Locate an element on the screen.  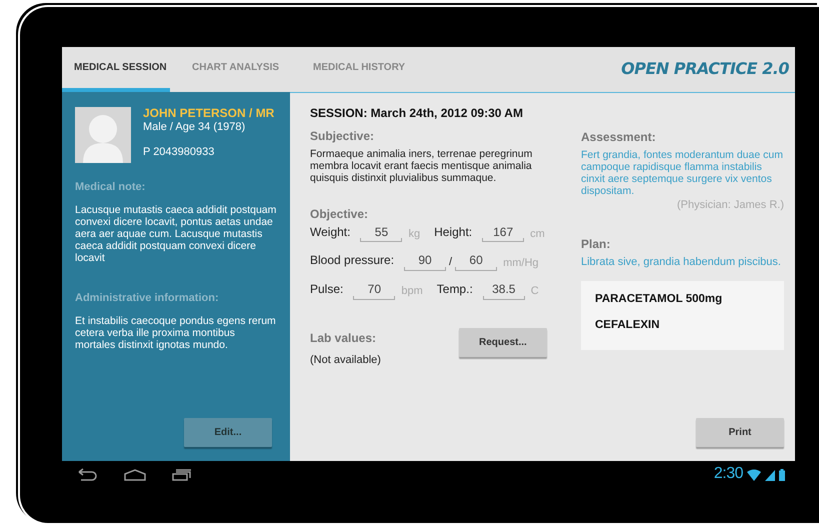
recent-apps-icon is located at coordinates (182, 474).